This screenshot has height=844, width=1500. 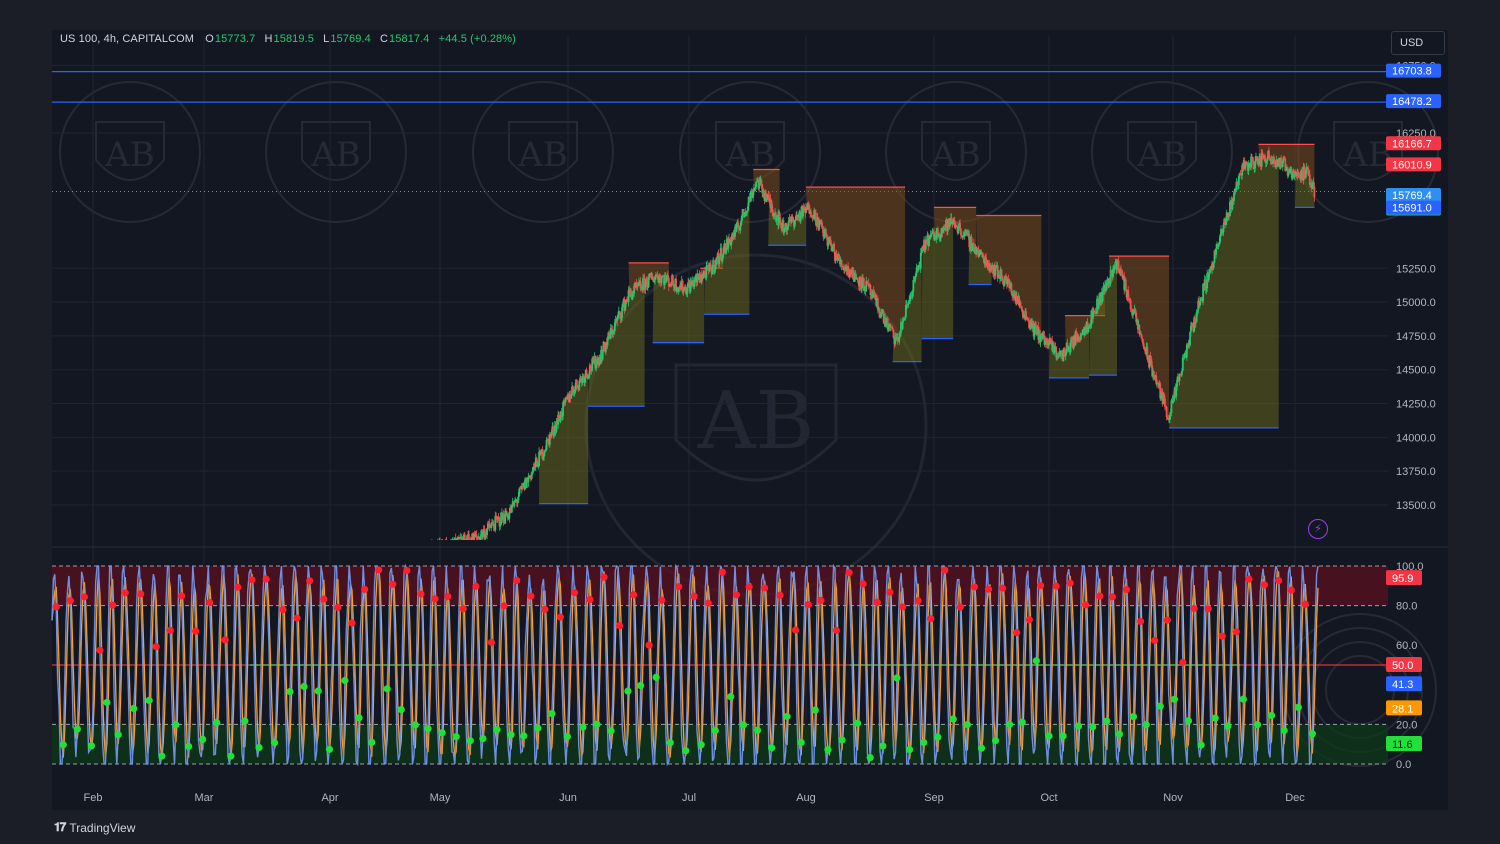 What do you see at coordinates (1416, 506) in the screenshot?
I see `price-tick-label: 13500.0` at bounding box center [1416, 506].